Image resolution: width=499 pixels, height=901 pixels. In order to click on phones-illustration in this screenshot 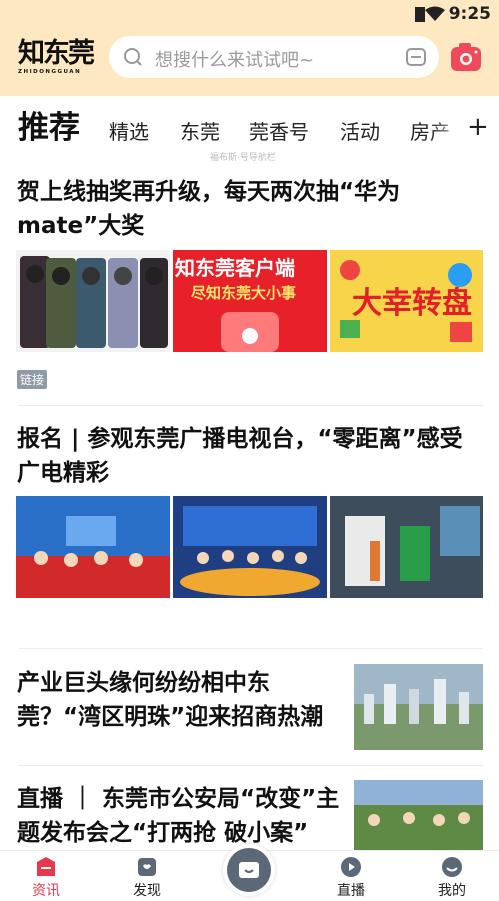, I will do `click(94, 302)`.